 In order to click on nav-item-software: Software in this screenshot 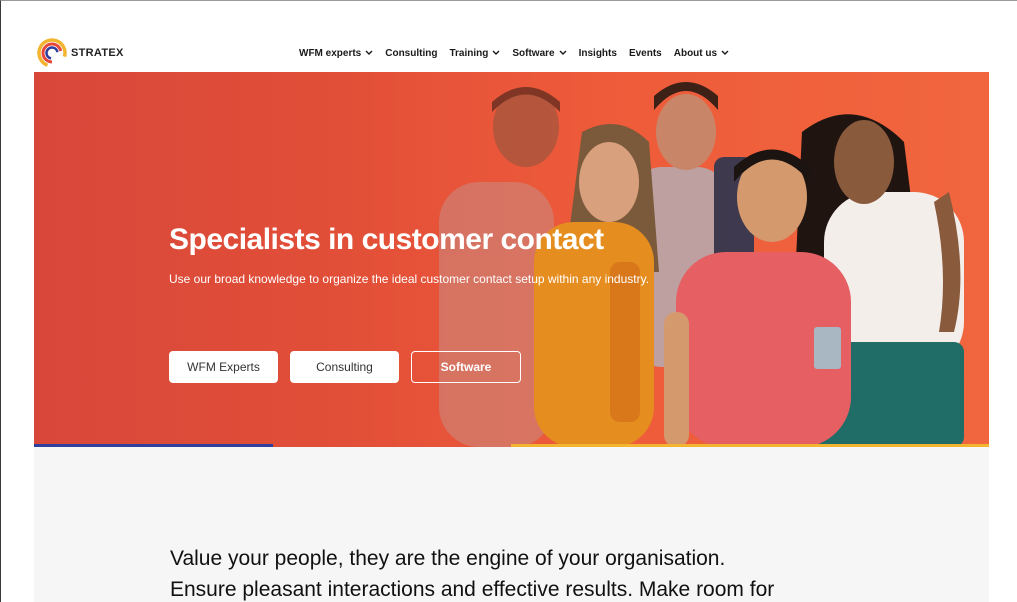, I will do `click(539, 53)`.